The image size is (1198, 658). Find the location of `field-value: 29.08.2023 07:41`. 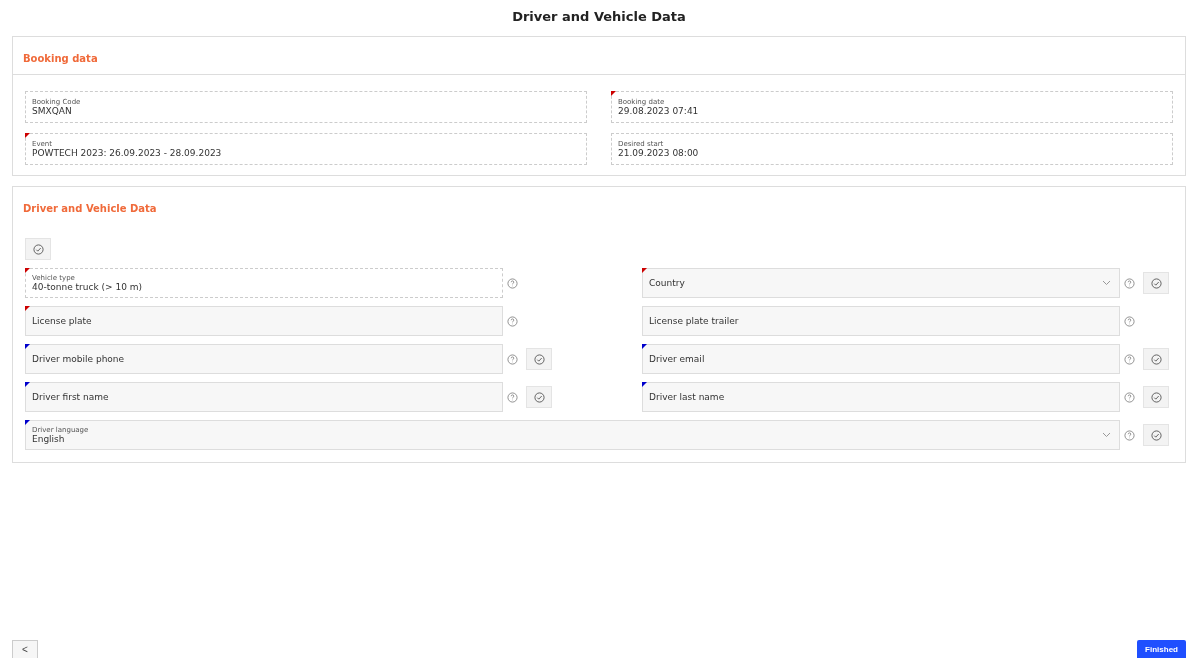

field-value: 29.08.2023 07:41 is located at coordinates (658, 111).